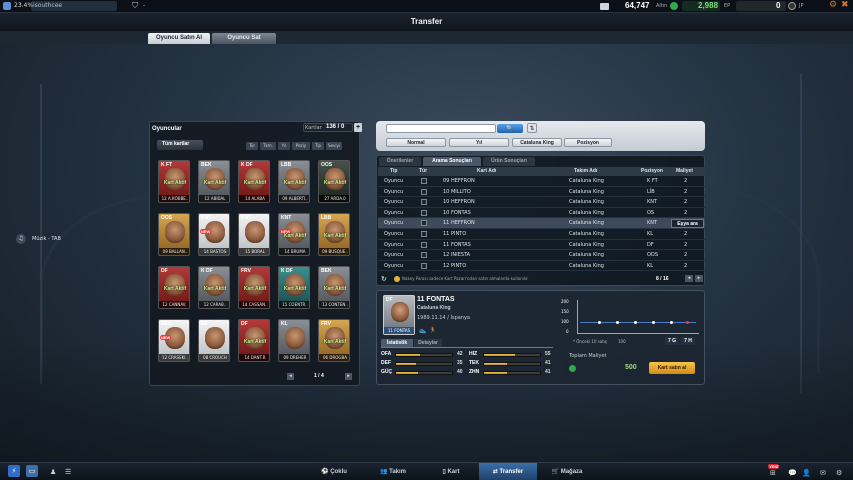 The width and height of the screenshot is (853, 480). Describe the element at coordinates (652, 171) in the screenshot. I see `header-position: Pozisyon` at that location.